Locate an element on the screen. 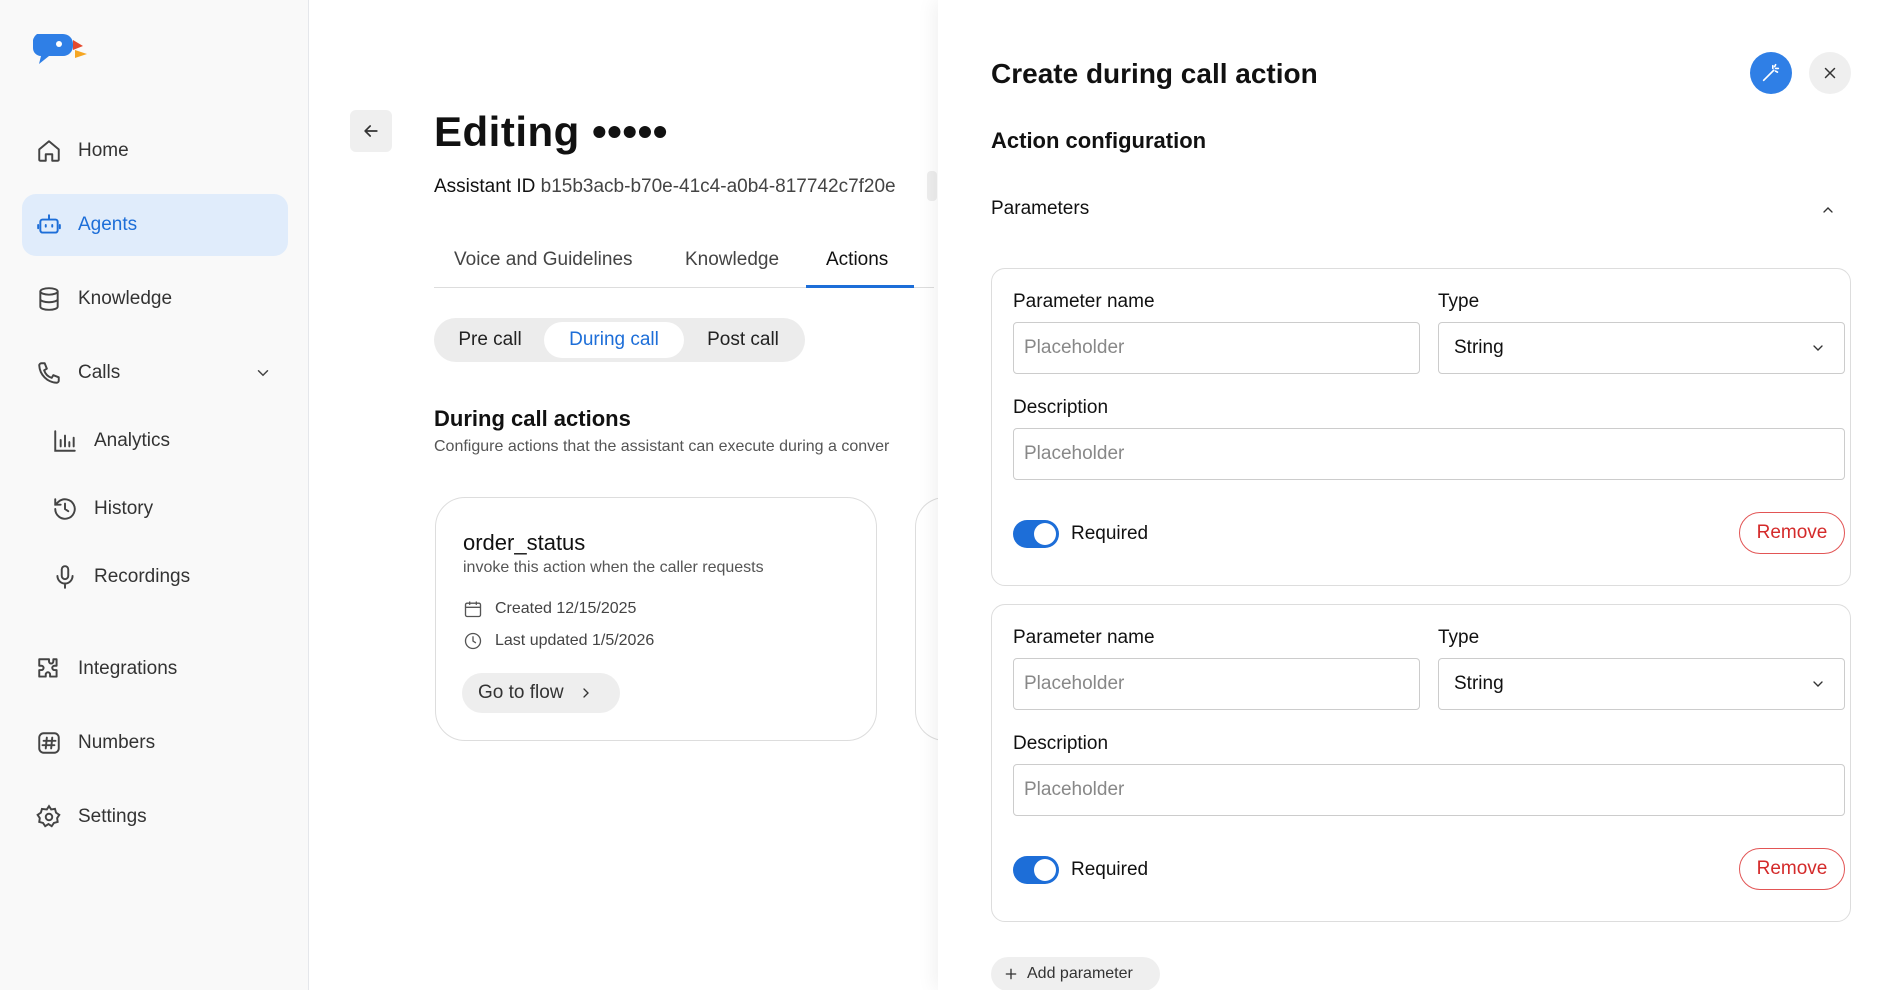 The image size is (1896, 990). go-to-flow-button: Go to flow is located at coordinates (541, 693).